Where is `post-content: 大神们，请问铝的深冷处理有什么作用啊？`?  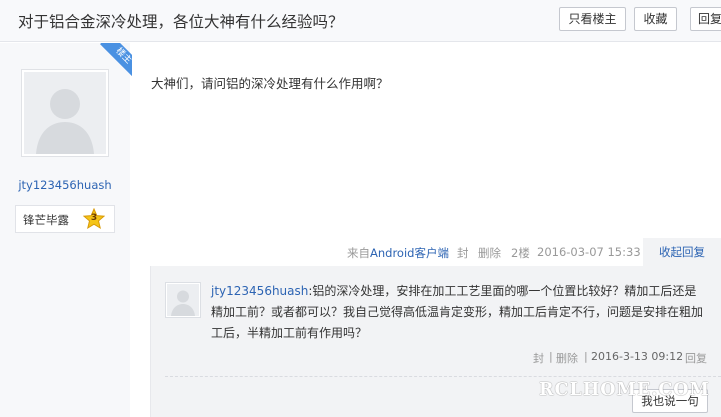
post-content: 大神们，请问铝的深冷处理有什么作用啊？ is located at coordinates (270, 83).